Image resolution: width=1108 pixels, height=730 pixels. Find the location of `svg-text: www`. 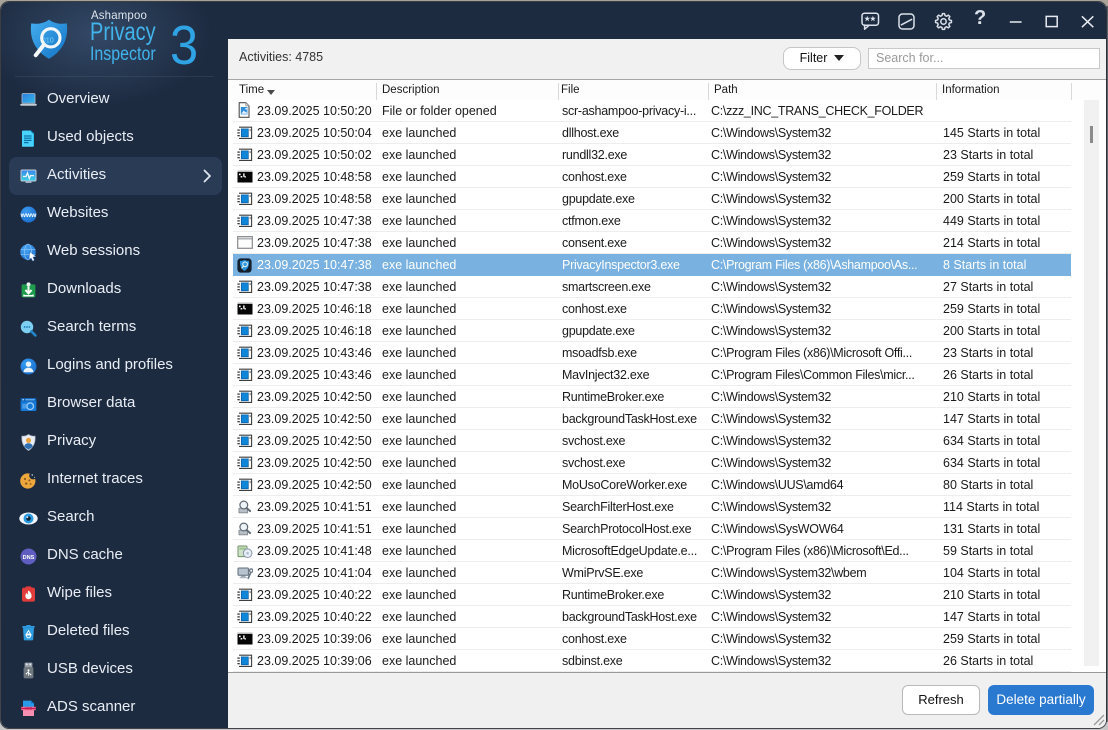

svg-text: www is located at coordinates (29, 215).